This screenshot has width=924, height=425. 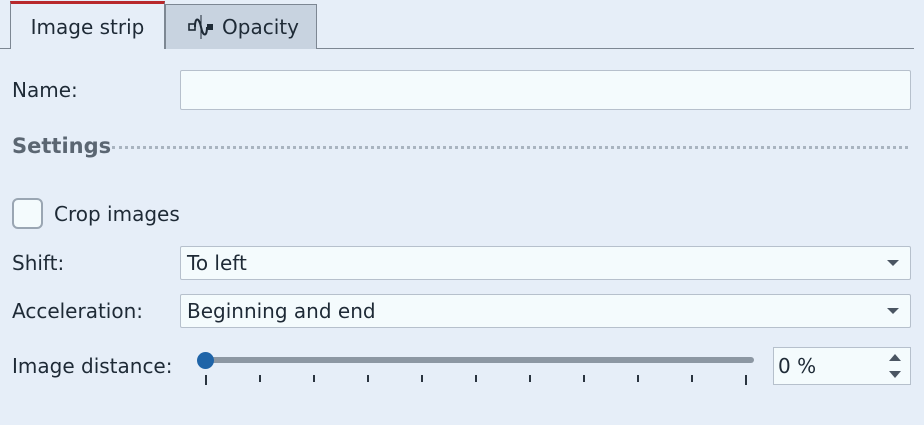 What do you see at coordinates (78, 311) in the screenshot?
I see `acceleration-label: Acceleration:` at bounding box center [78, 311].